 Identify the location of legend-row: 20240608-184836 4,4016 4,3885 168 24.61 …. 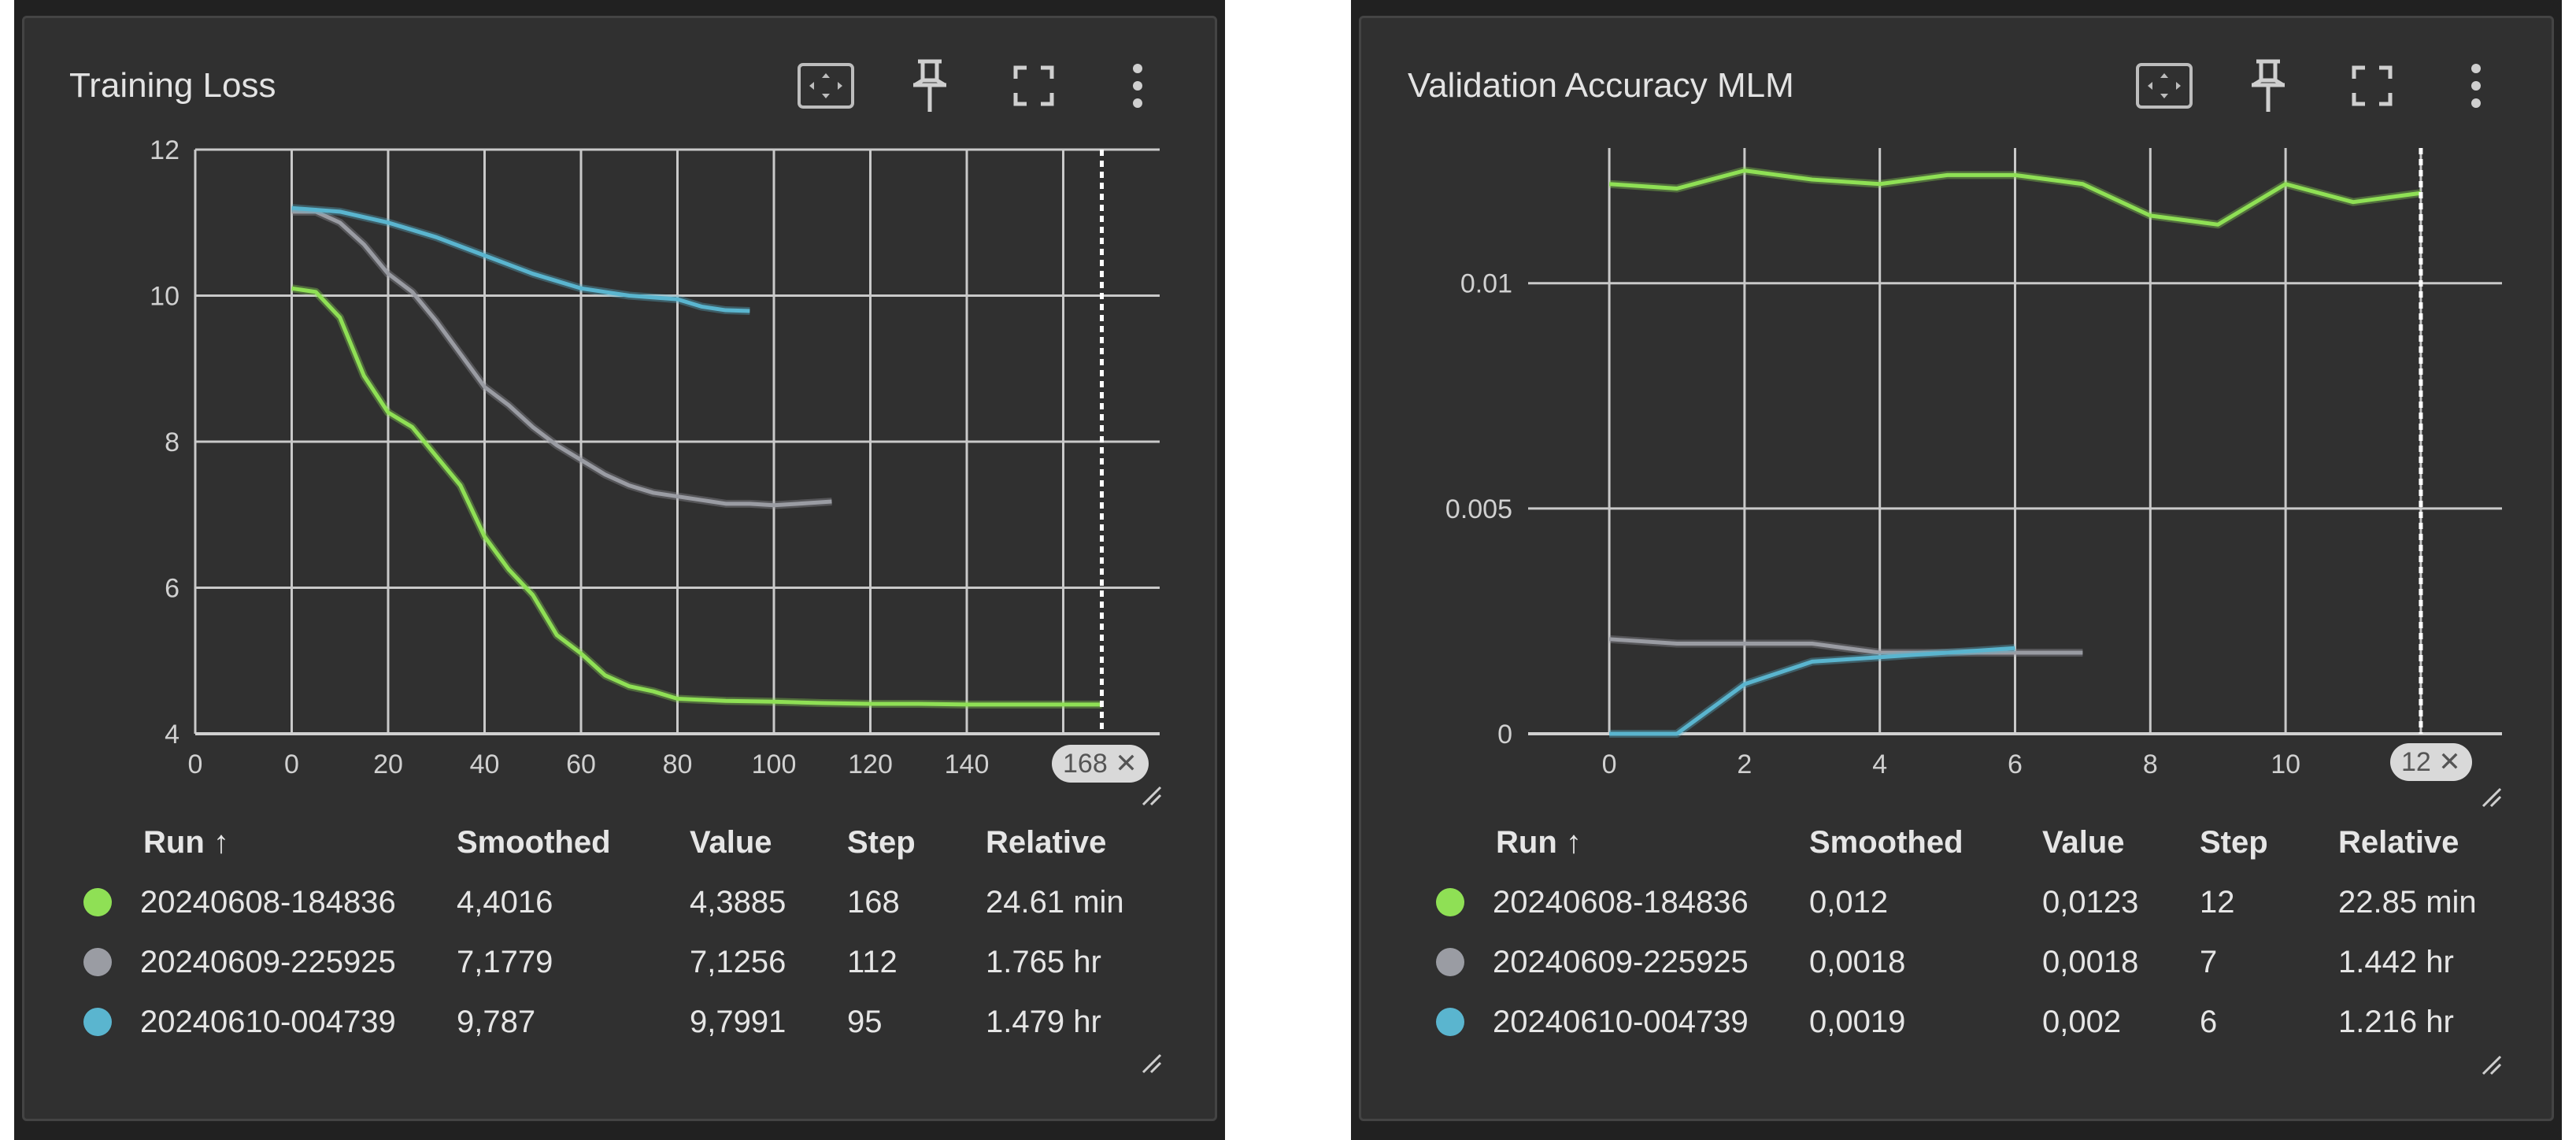
(620, 902).